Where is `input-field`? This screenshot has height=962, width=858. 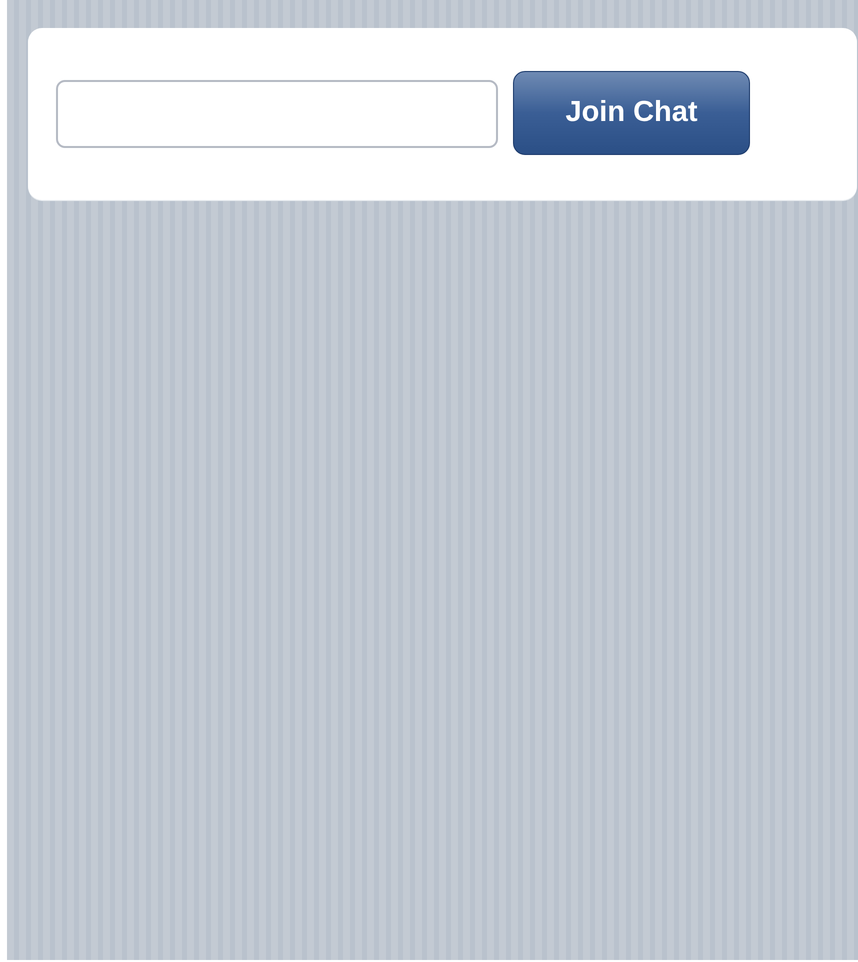
input-field is located at coordinates (277, 114).